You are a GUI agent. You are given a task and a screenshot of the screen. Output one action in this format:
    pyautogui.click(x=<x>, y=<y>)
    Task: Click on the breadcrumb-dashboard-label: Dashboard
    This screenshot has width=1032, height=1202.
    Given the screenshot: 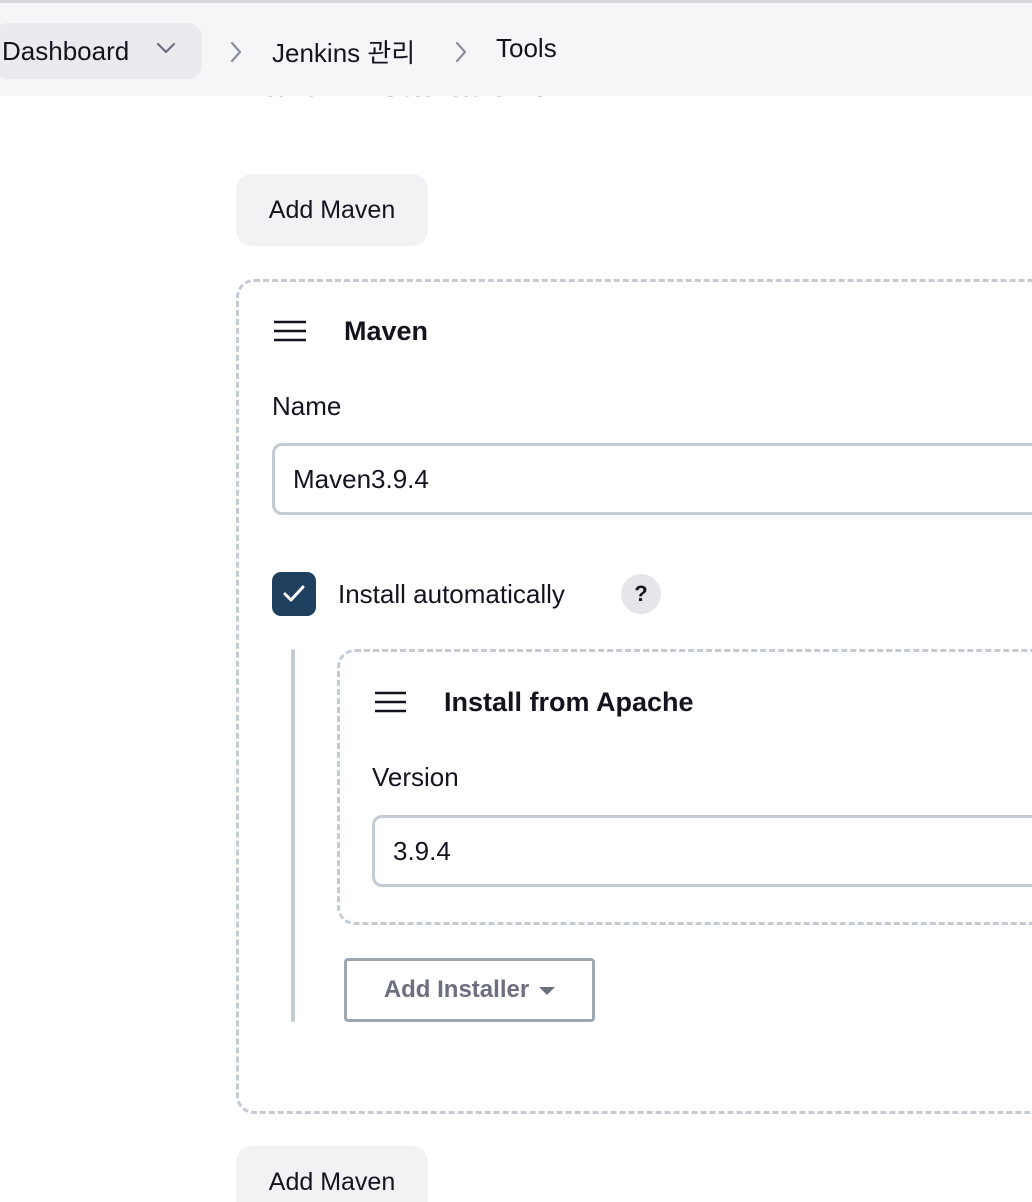 What is the action you would take?
    pyautogui.click(x=66, y=50)
    